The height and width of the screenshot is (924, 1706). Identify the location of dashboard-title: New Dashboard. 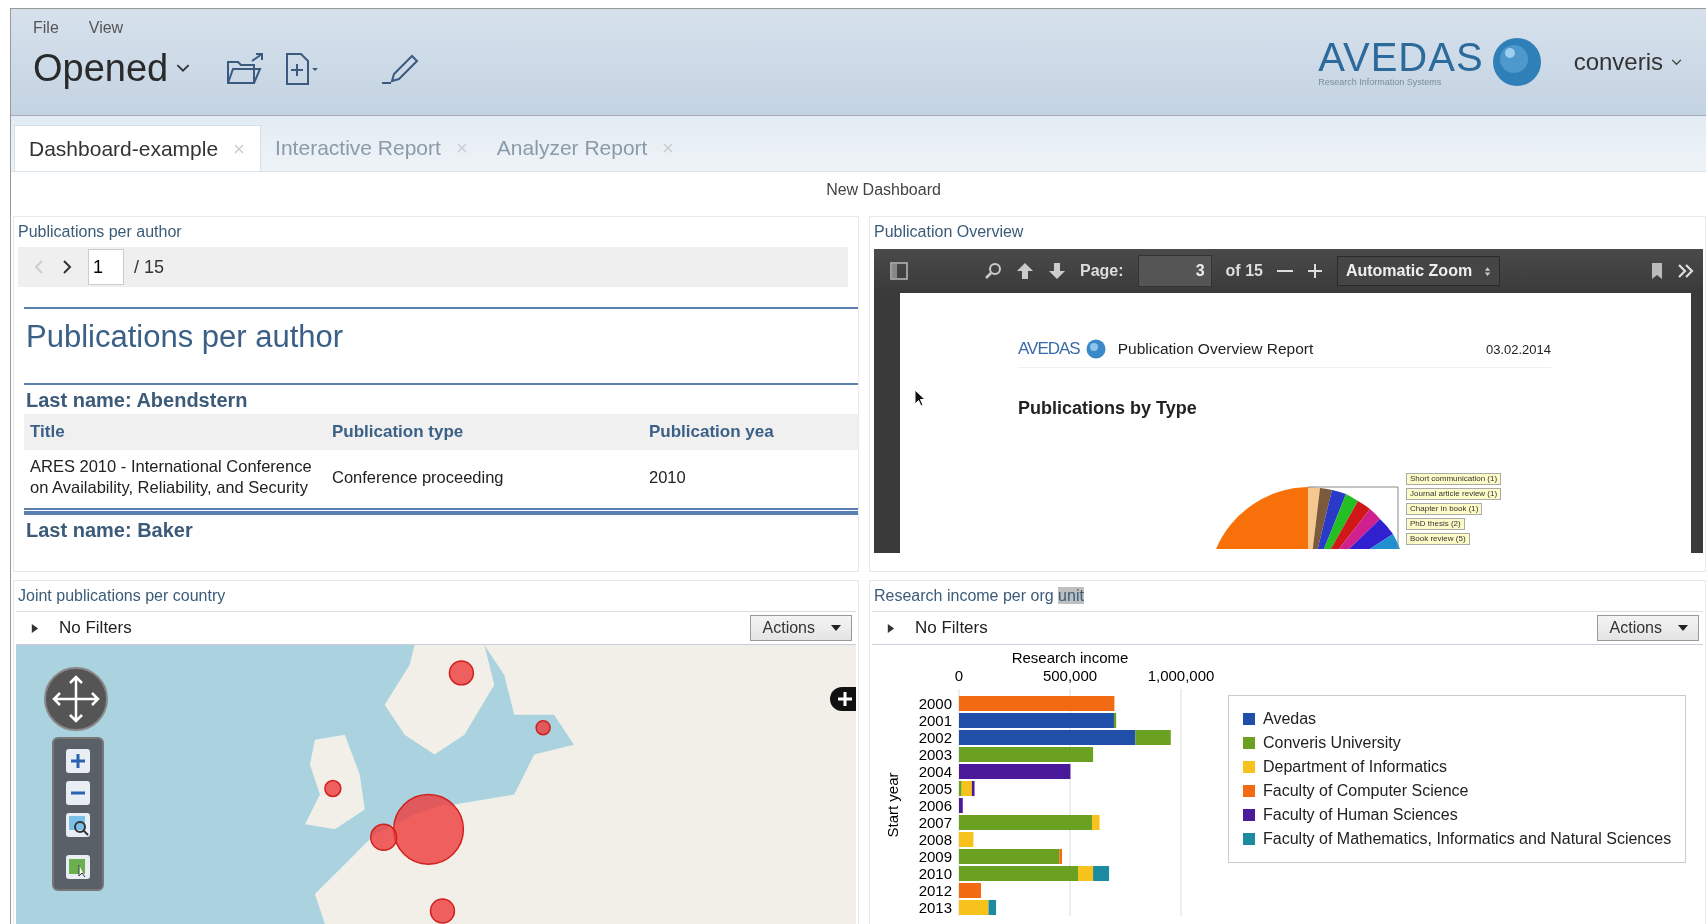
(883, 190).